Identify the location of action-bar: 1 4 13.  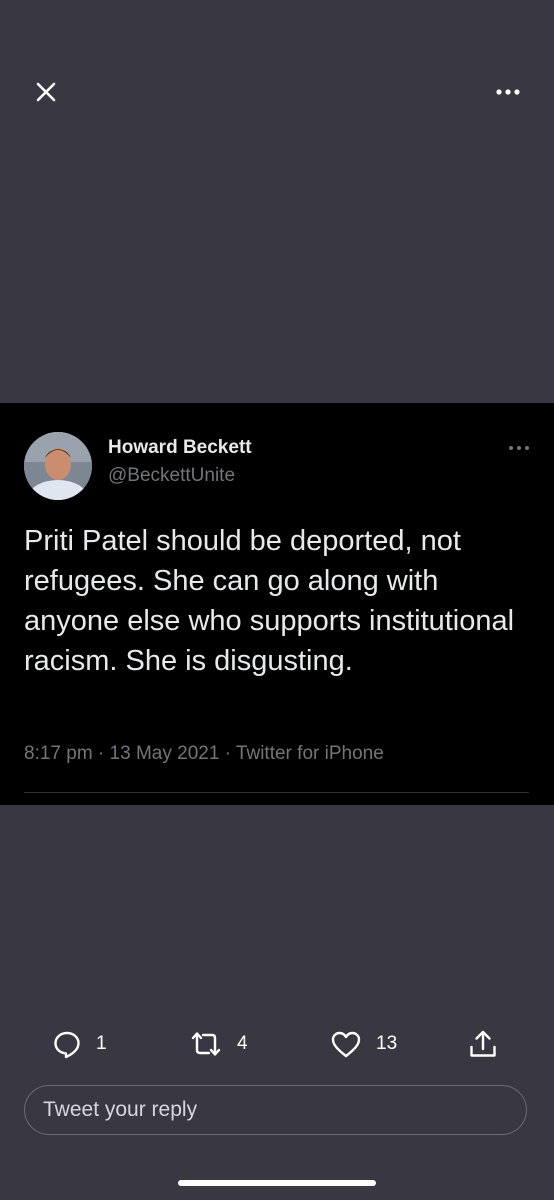
(277, 1044).